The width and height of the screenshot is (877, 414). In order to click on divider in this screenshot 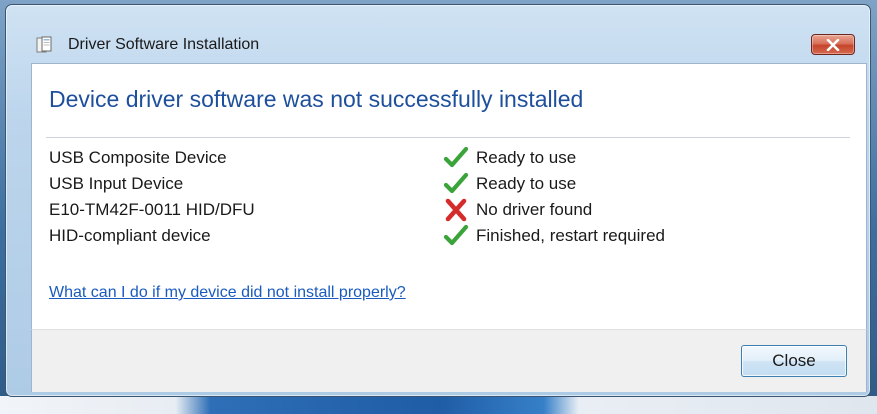, I will do `click(448, 137)`.